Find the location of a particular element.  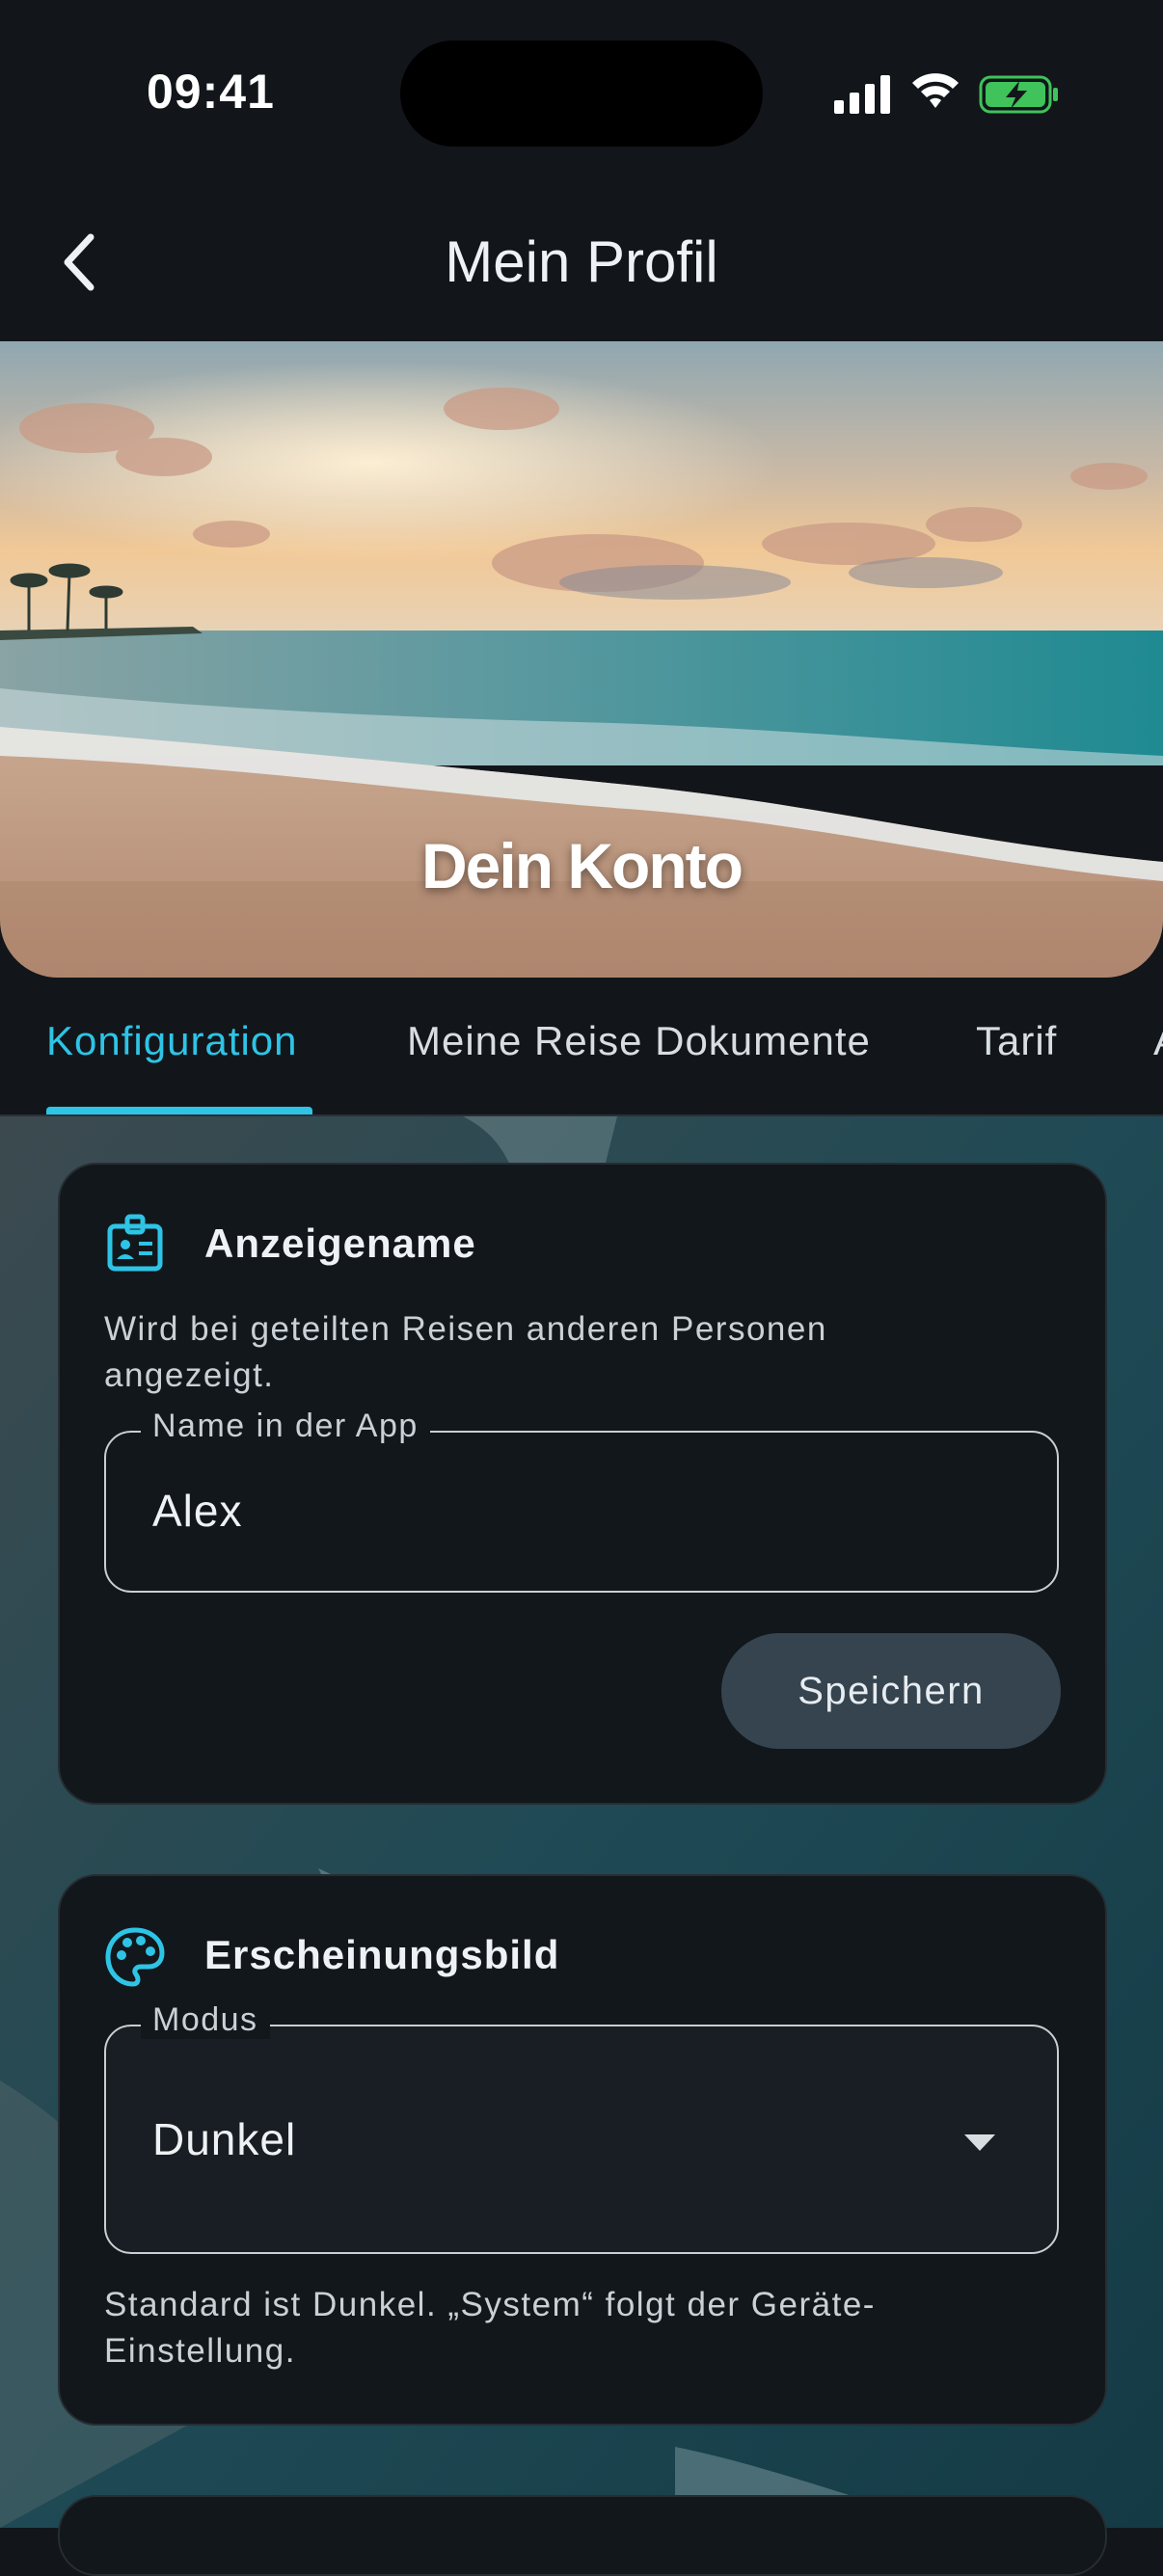

next-card is located at coordinates (582, 2536).